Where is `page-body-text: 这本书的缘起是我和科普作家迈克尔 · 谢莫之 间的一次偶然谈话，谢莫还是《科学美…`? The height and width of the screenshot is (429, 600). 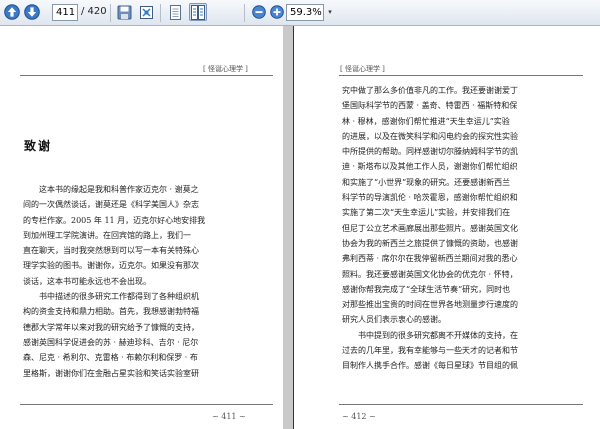 page-body-text: 这本书的缘起是我和科普作家迈克尔 · 谢莫之 间的一次偶然谈话，谢莫还是《科学美… is located at coordinates (114, 281).